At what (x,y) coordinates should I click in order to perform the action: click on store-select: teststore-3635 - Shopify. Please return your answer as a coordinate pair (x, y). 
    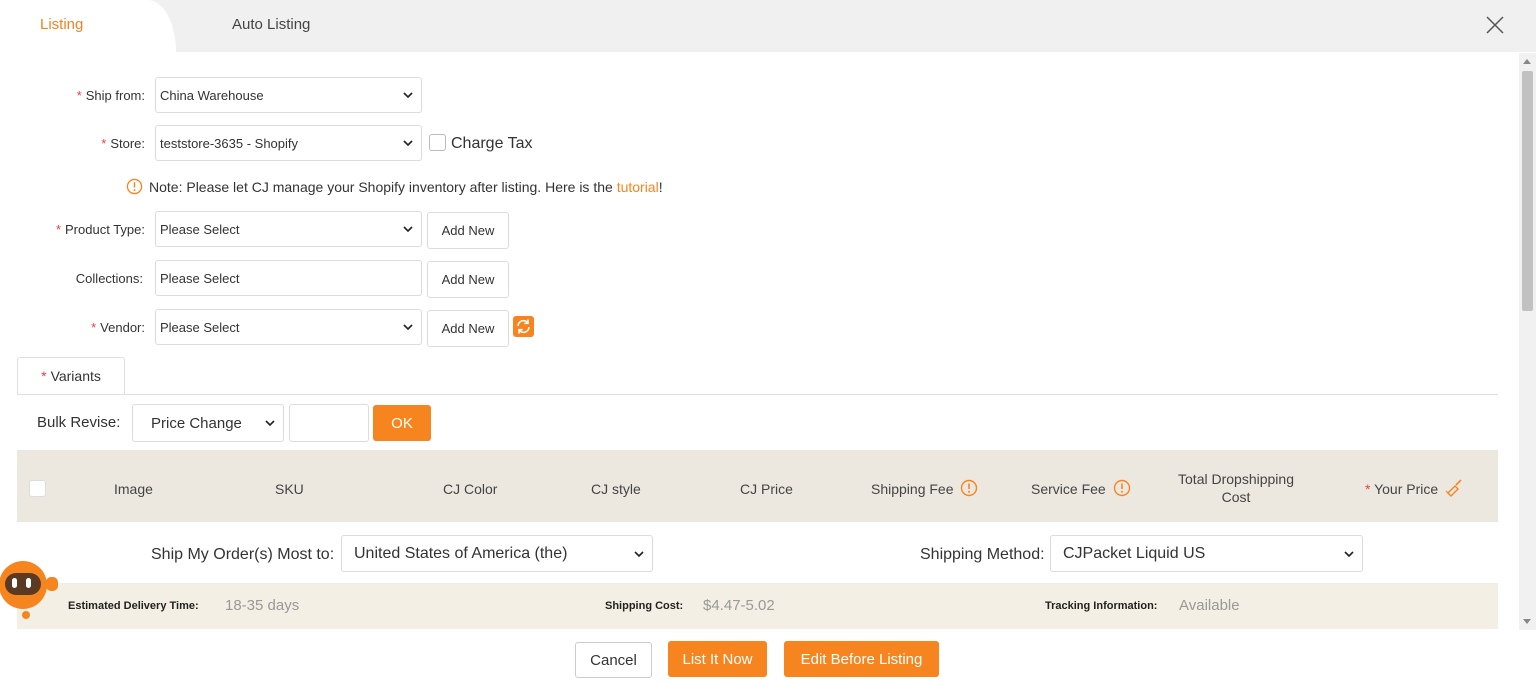
    Looking at the image, I should click on (288, 143).